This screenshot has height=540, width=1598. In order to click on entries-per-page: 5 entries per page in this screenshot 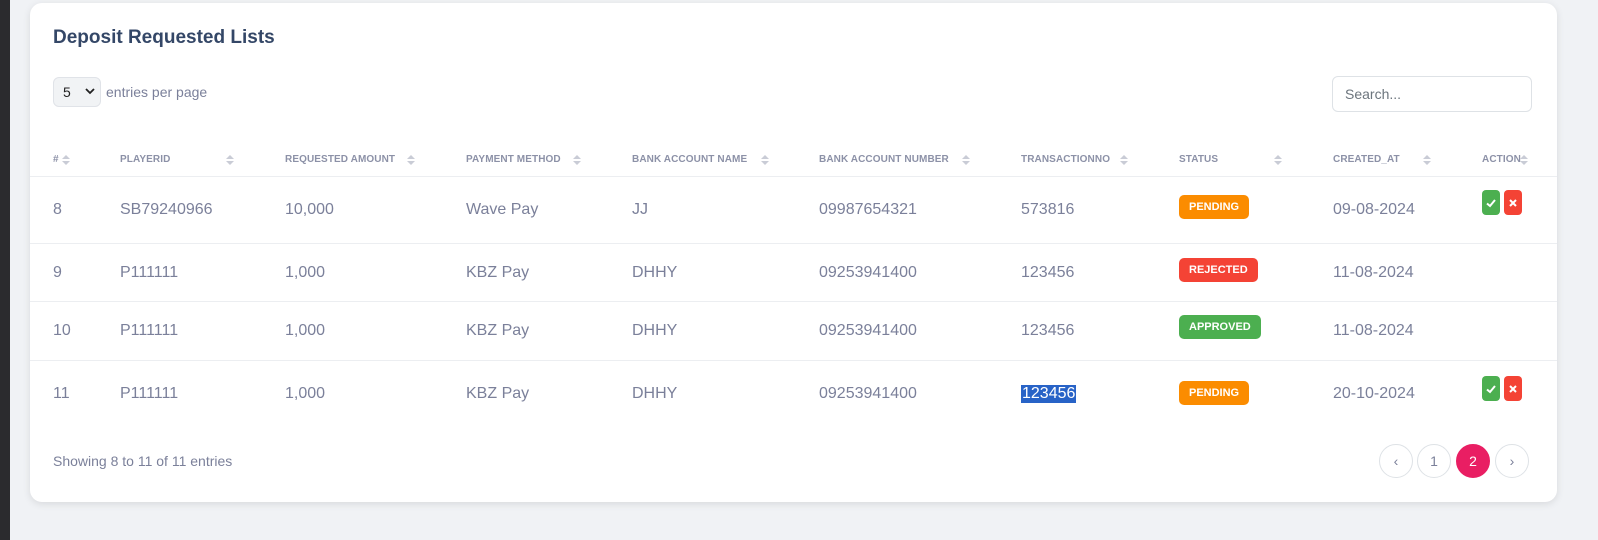, I will do `click(130, 92)`.